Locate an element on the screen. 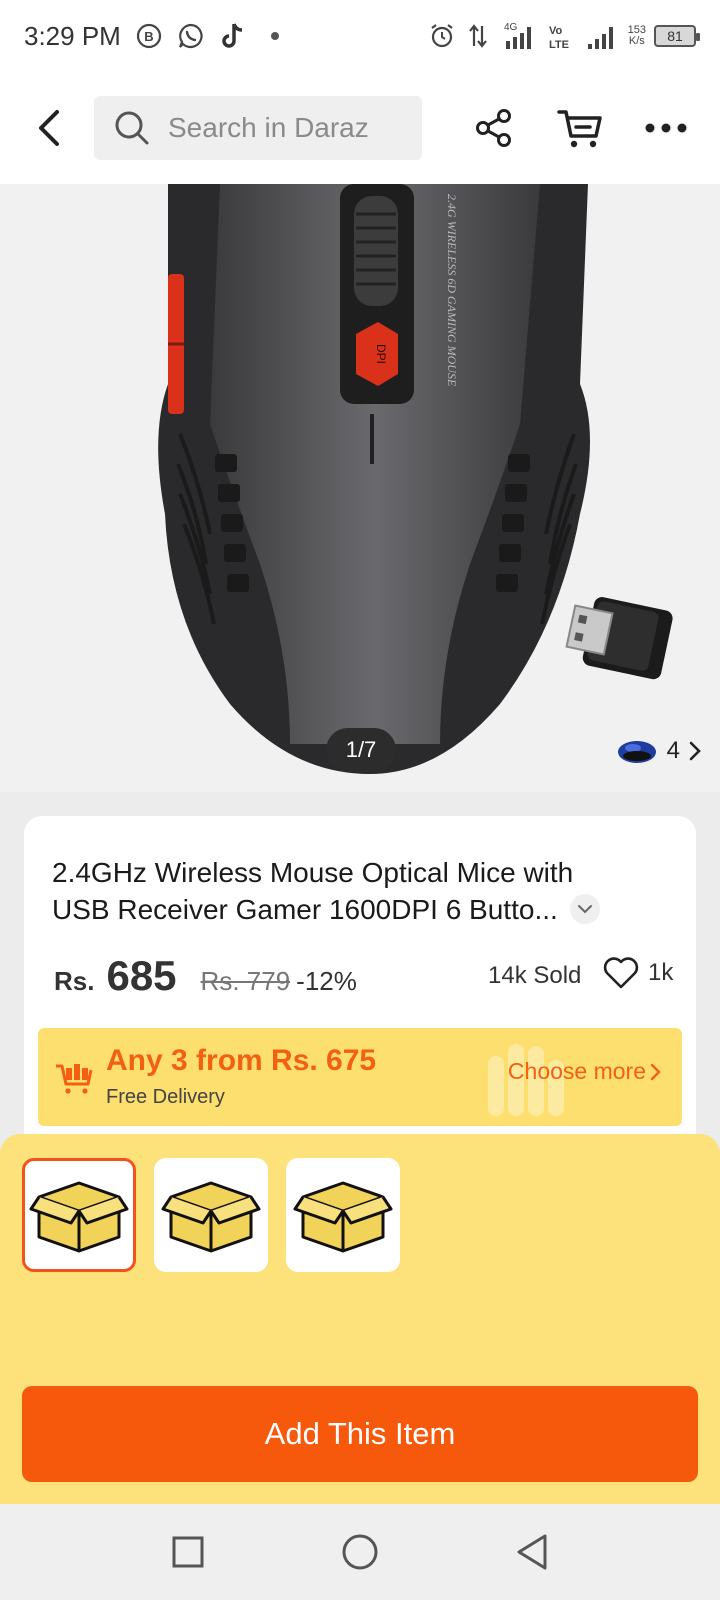 The height and width of the screenshot is (1600, 720). svg-text: B is located at coordinates (148, 36).